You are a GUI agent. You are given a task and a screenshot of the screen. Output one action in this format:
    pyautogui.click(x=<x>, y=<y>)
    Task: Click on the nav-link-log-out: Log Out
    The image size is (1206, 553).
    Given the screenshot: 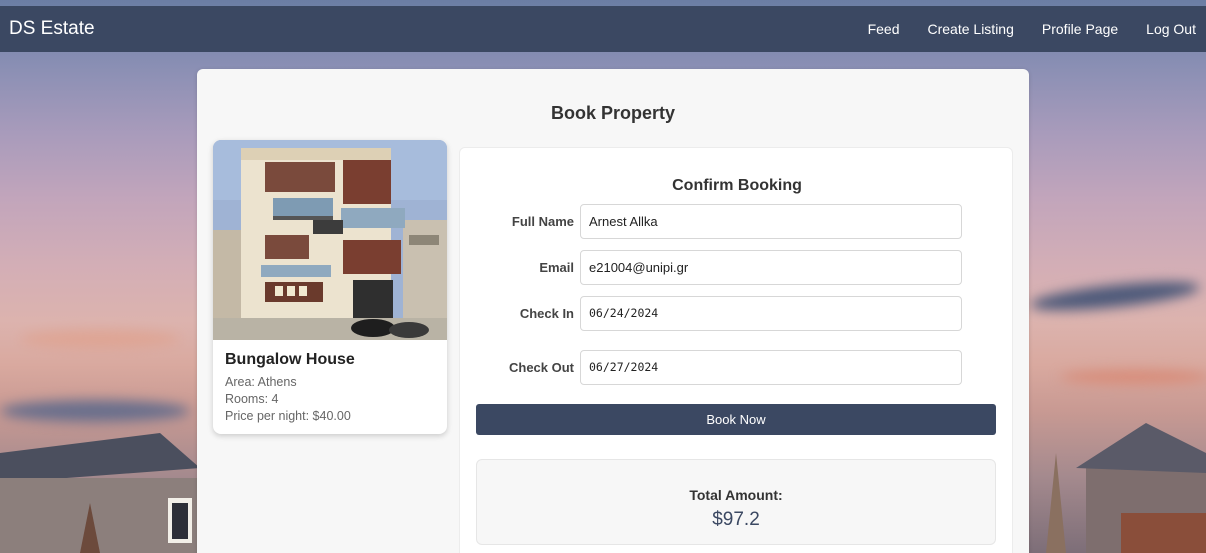 What is the action you would take?
    pyautogui.click(x=1171, y=29)
    